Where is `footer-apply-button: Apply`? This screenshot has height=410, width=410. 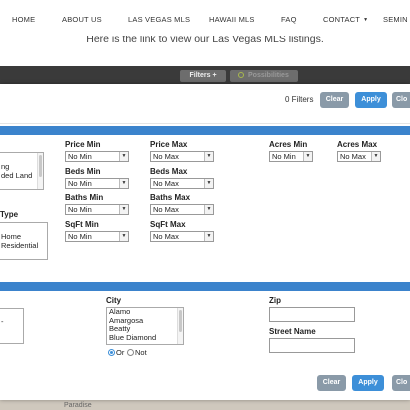
footer-apply-button: Apply is located at coordinates (368, 383).